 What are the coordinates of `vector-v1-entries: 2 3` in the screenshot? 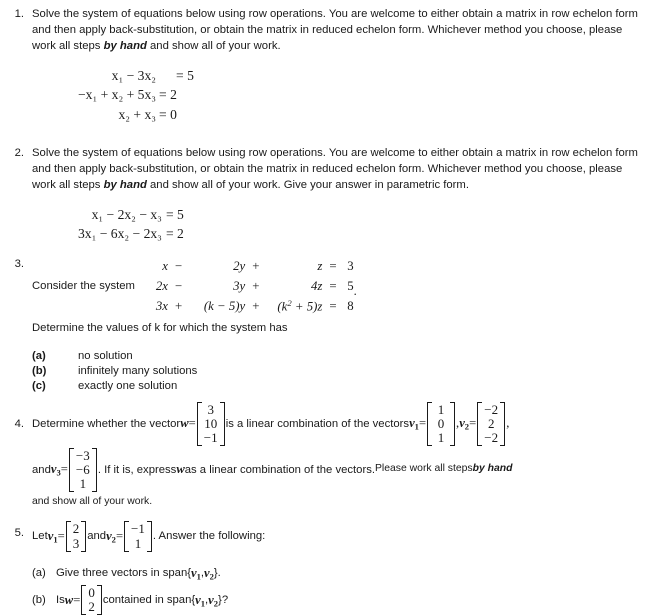 It's located at (76, 536).